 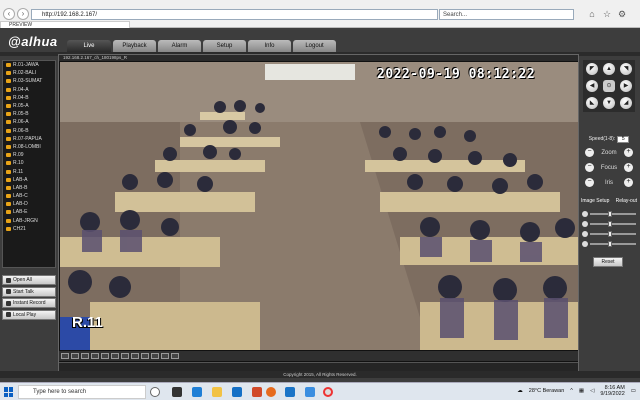 What do you see at coordinates (179, 46) in the screenshot?
I see `tab-alarm: Alarm` at bounding box center [179, 46].